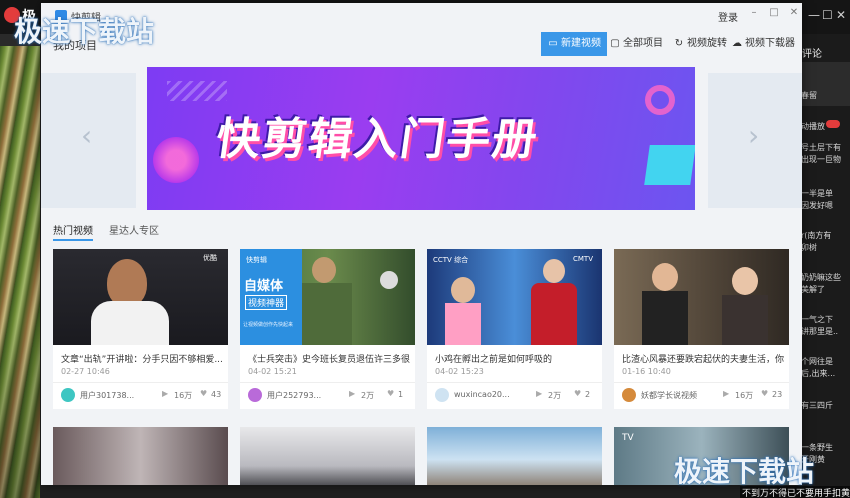  What do you see at coordinates (825, 147) in the screenshot?
I see `bg-snippet: 号土层下有` at bounding box center [825, 147].